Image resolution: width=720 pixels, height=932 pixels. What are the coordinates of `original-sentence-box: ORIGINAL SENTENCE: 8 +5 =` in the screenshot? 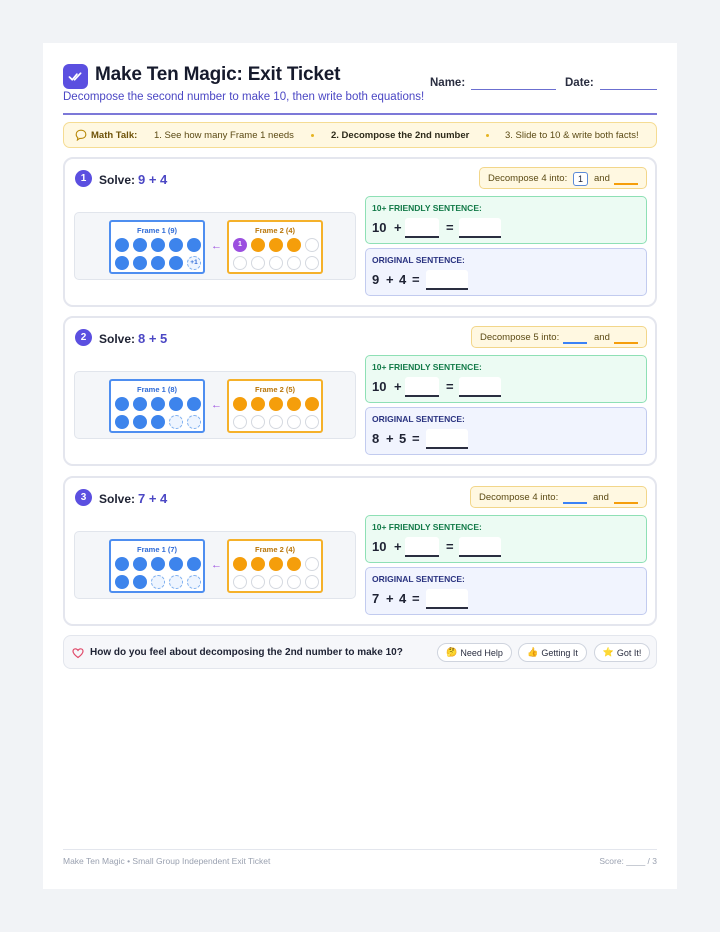 It's located at (506, 431).